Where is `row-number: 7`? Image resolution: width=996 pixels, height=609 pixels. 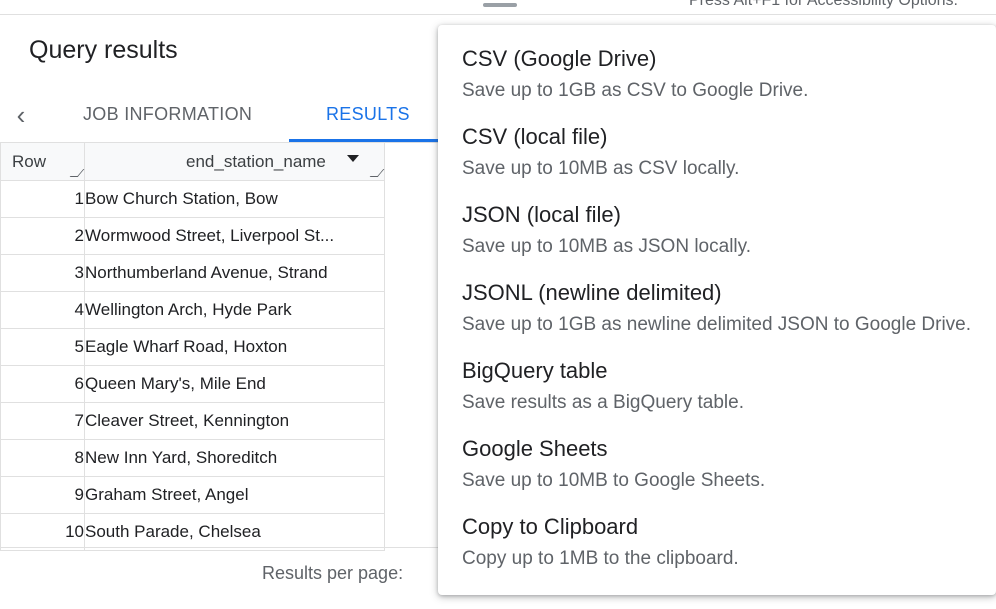
row-number: 7 is located at coordinates (42, 421).